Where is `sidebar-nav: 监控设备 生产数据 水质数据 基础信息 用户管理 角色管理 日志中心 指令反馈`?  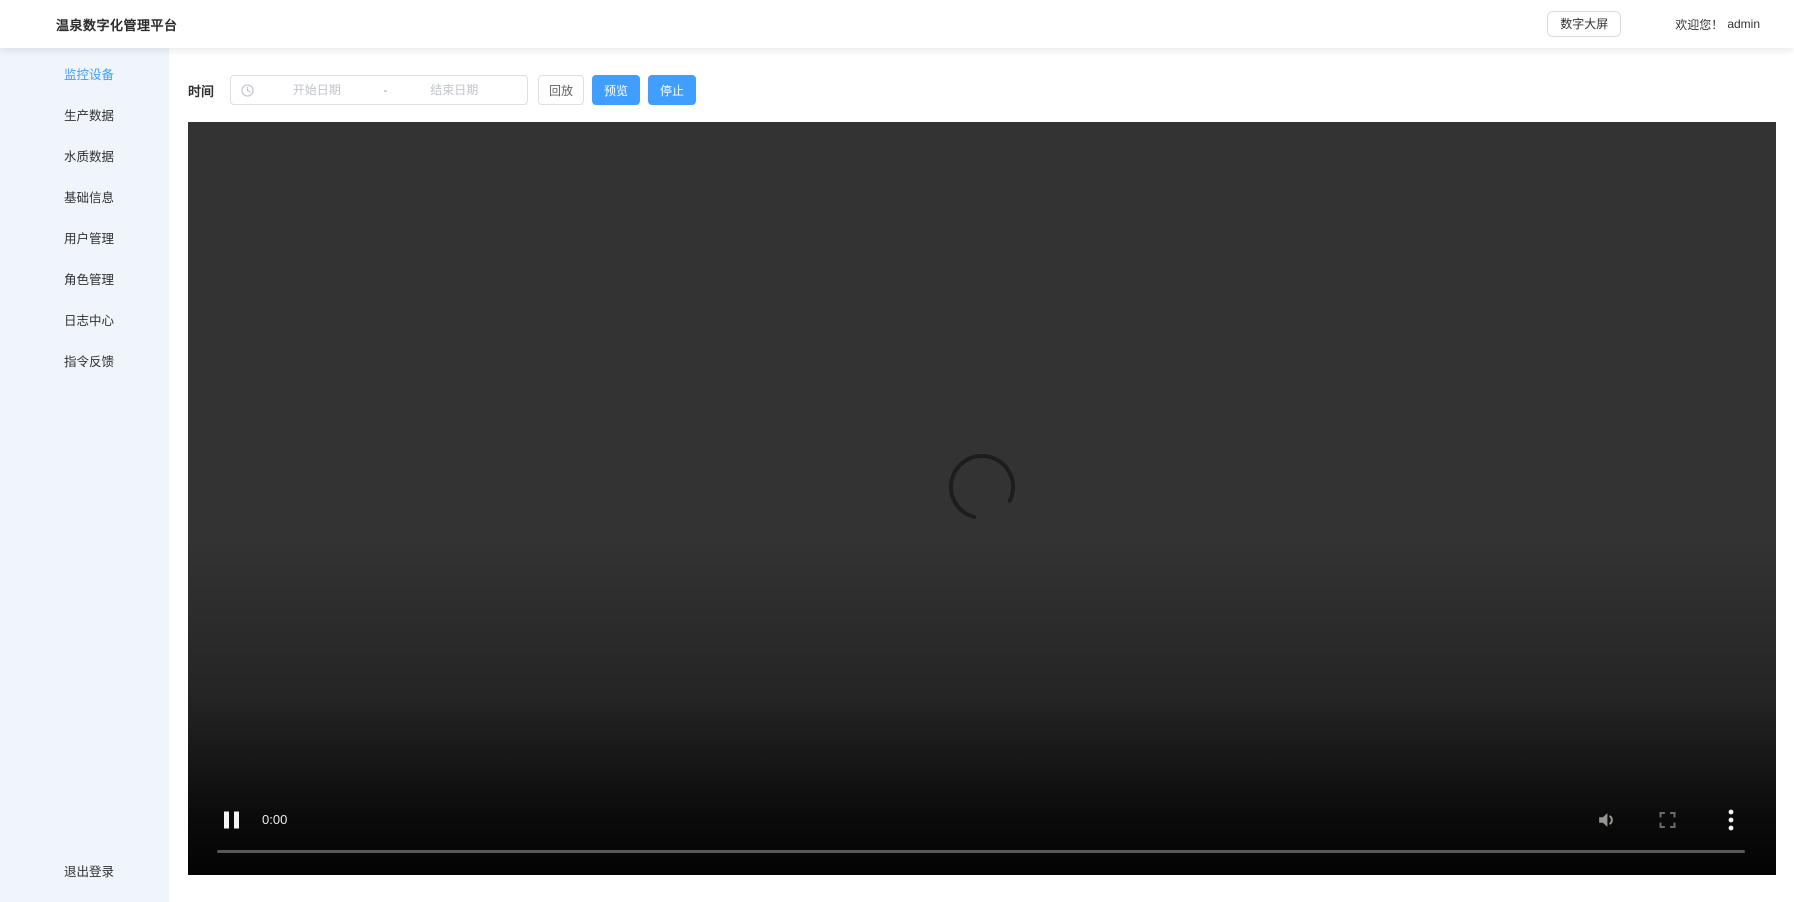
sidebar-nav: 监控设备 生产数据 水质数据 基础信息 用户管理 角色管理 日志中心 指令反馈 is located at coordinates (84, 215).